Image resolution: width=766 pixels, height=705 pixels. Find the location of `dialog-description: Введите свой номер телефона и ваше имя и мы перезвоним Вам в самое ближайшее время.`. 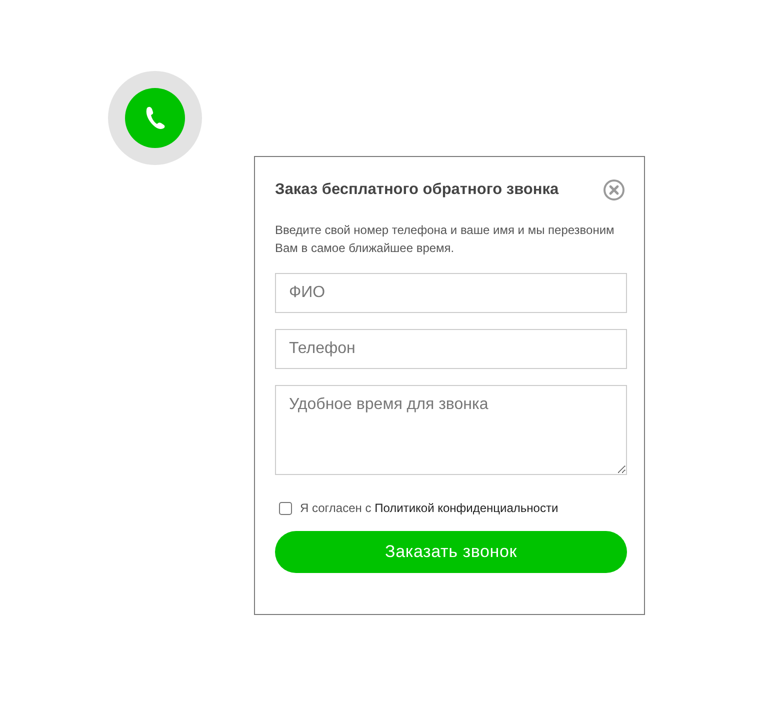

dialog-description: Введите свой номер телефона и ваше имя и мы перезвоним Вам в самое ближайшее время. is located at coordinates (445, 239).